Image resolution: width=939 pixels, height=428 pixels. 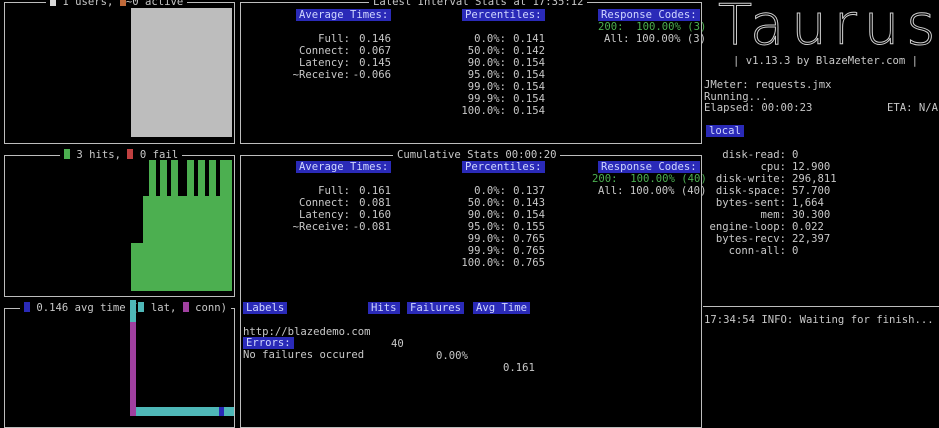 I want to click on cum-pct-label: 99.0%:, so click(x=486, y=239).